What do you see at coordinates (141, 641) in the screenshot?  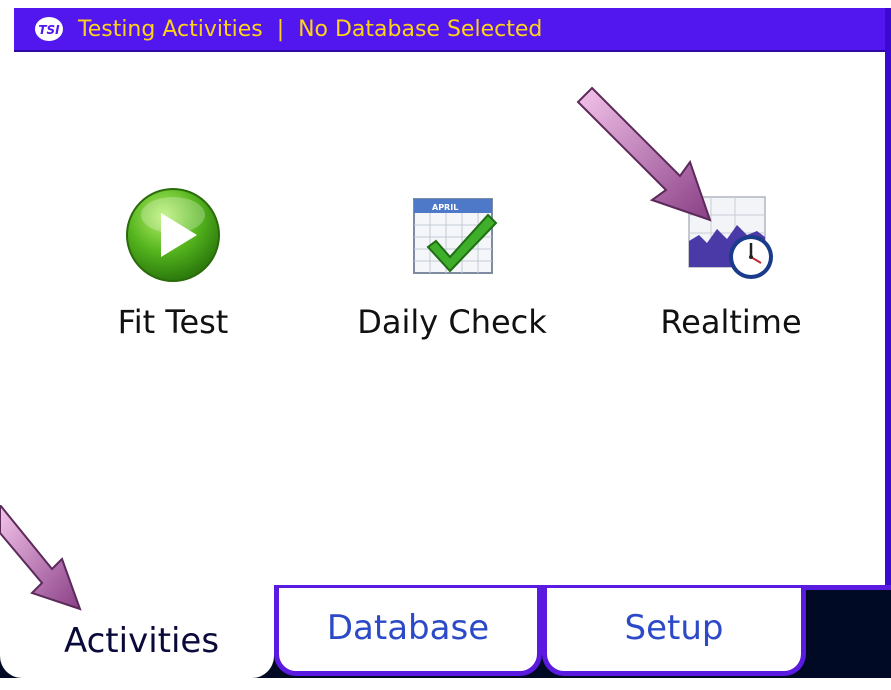 I see `tab-label: Activities` at bounding box center [141, 641].